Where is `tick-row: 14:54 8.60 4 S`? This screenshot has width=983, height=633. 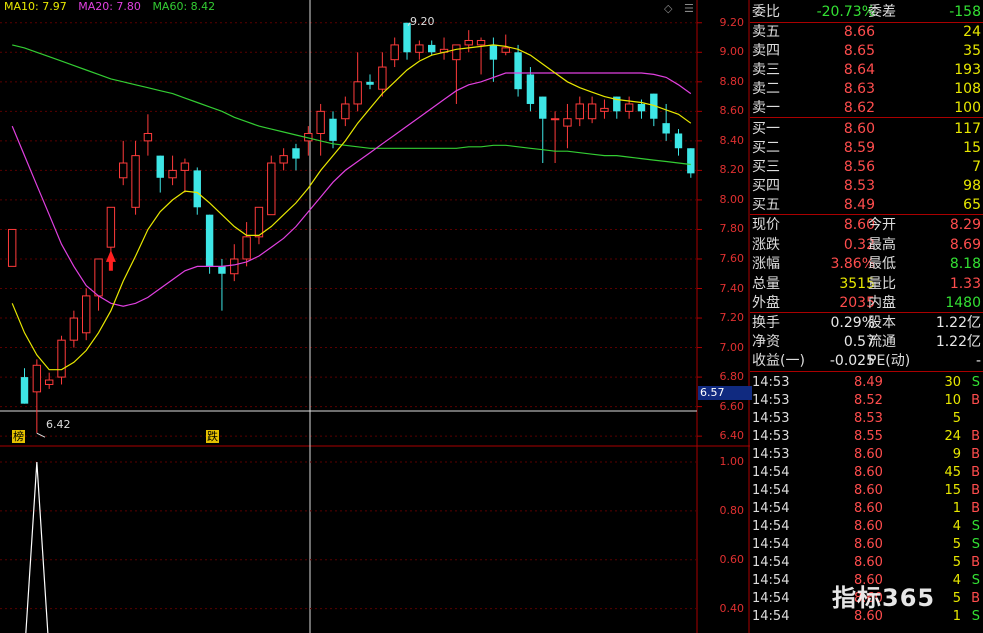
tick-row: 14:54 8.60 4 S is located at coordinates (866, 527).